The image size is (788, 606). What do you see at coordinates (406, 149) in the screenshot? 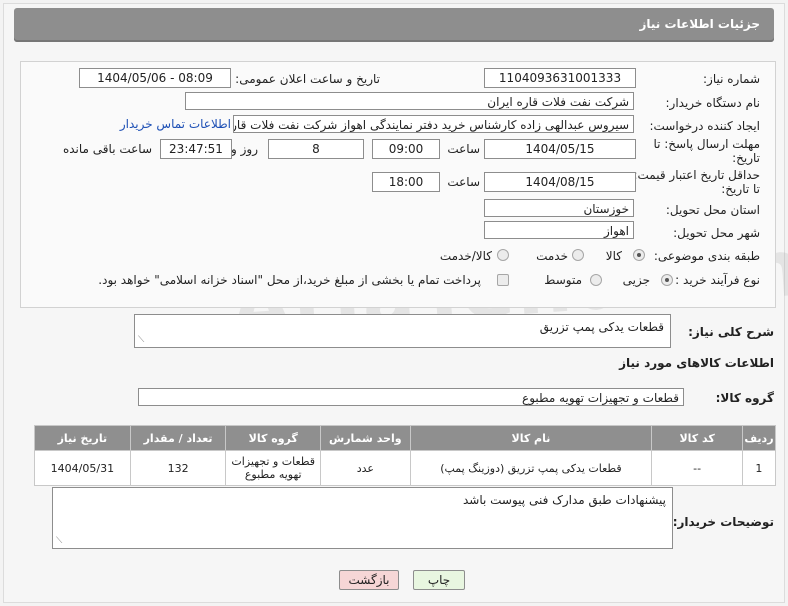
I see `deadline-time-field: 09:00` at bounding box center [406, 149].